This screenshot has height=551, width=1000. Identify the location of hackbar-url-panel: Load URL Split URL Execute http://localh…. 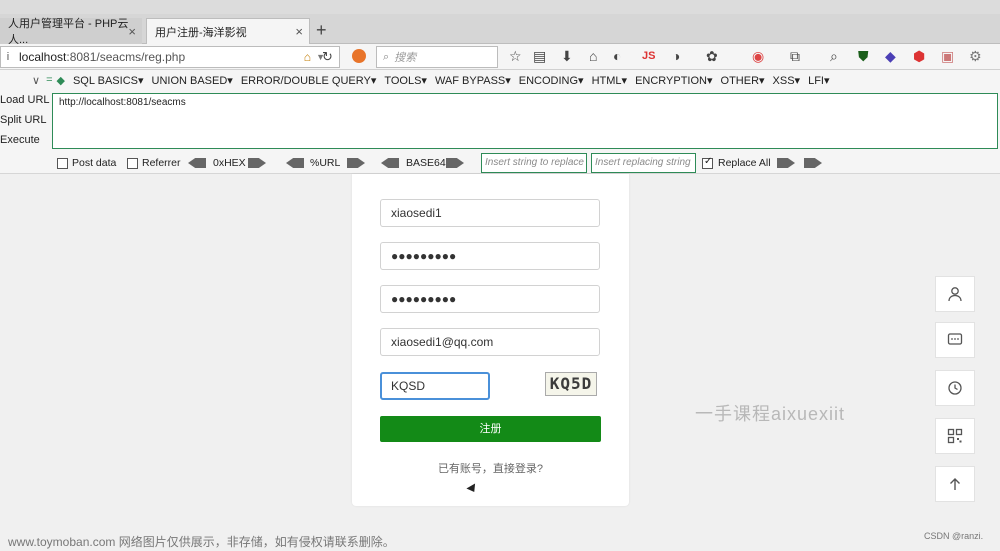
(500, 121).